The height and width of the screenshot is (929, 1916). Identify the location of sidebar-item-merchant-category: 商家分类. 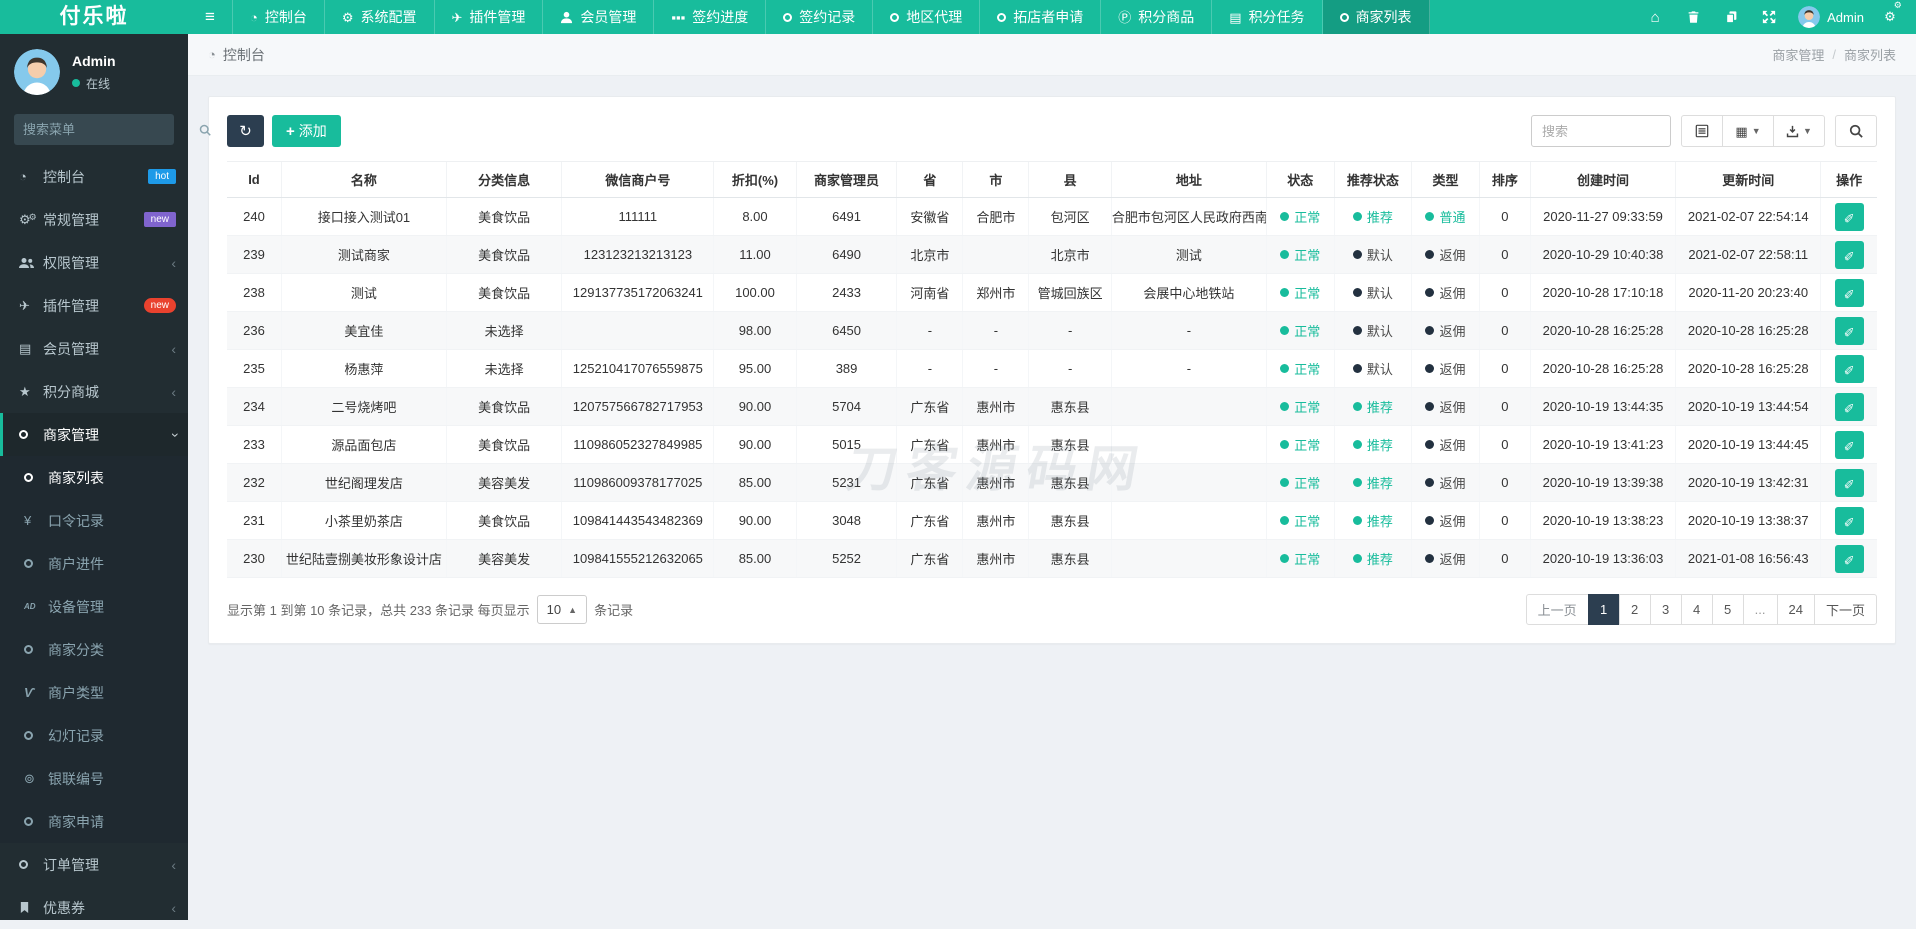
(94, 649).